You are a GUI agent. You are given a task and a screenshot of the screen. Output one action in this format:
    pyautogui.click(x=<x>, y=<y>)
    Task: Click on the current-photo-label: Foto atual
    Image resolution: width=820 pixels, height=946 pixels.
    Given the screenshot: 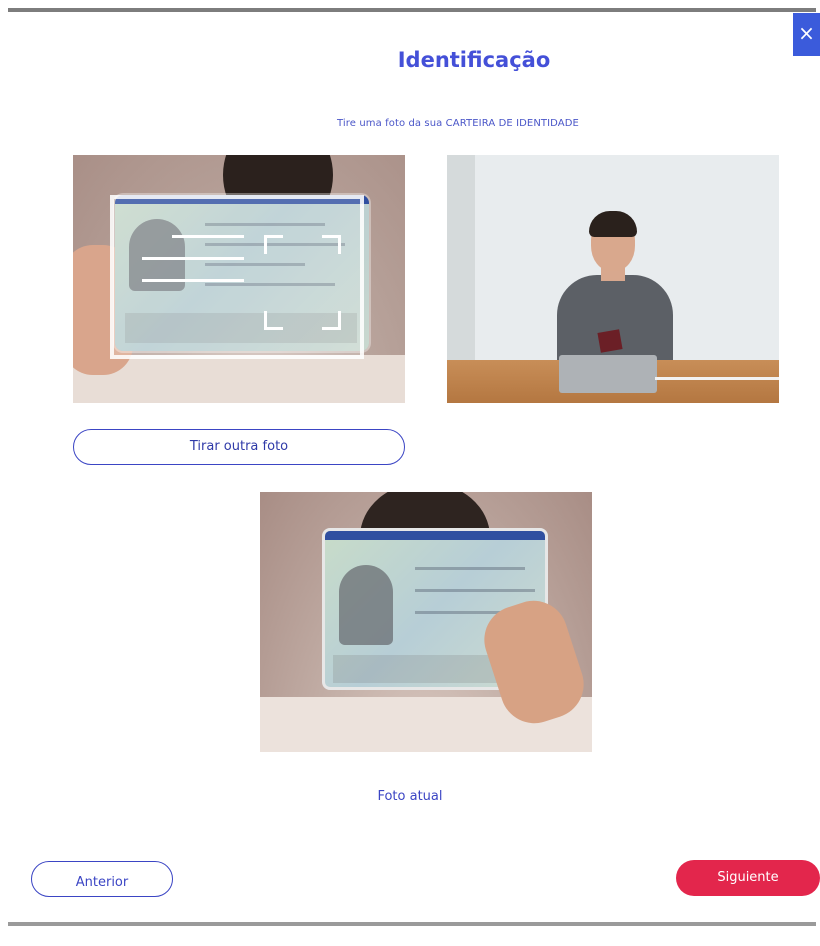 What is the action you would take?
    pyautogui.click(x=410, y=796)
    